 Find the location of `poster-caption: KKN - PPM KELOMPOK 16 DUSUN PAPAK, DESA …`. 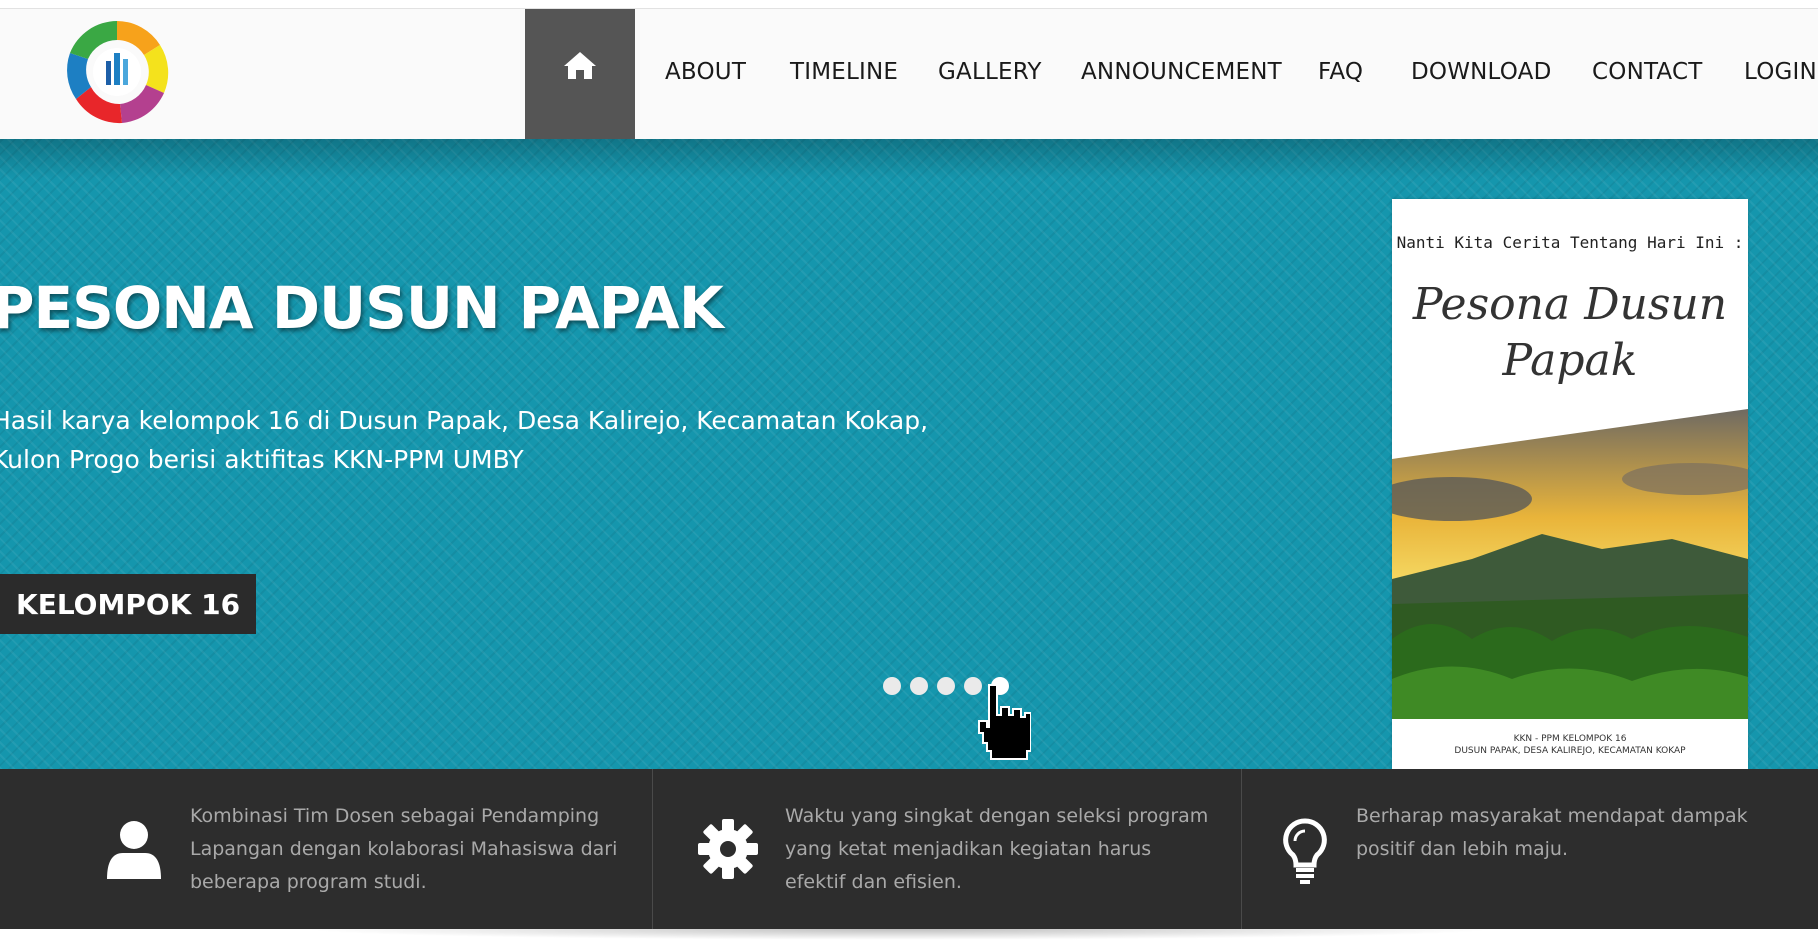

poster-caption: KKN - PPM KELOMPOK 16 DUSUN PAPAK, DESA … is located at coordinates (1570, 745).